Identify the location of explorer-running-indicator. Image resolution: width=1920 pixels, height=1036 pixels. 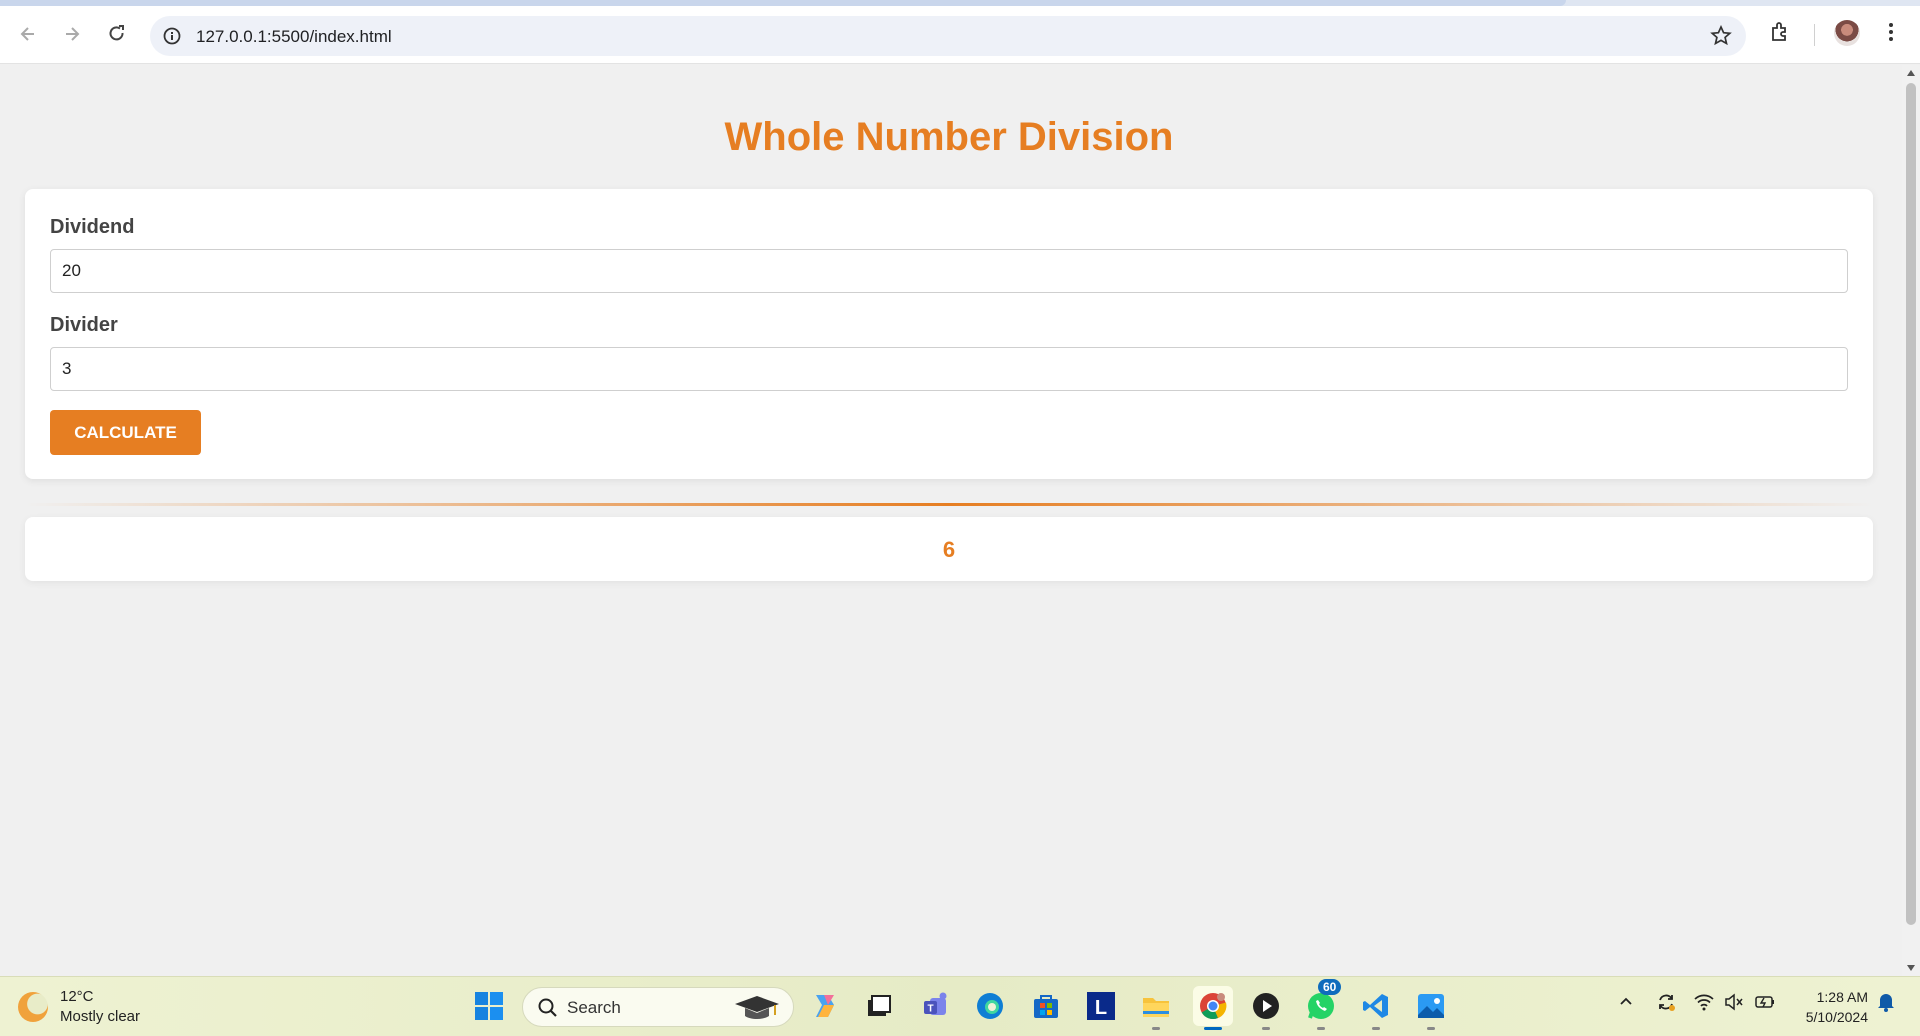
(1156, 1028).